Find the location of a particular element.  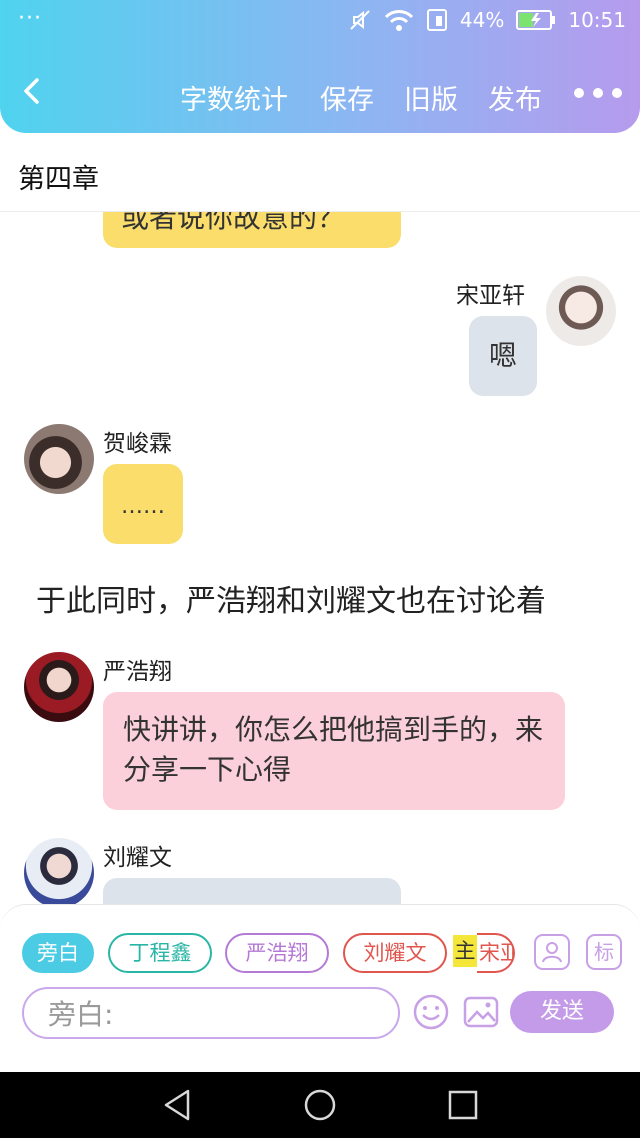

avatar-yanhaoxiang is located at coordinates (59, 687).